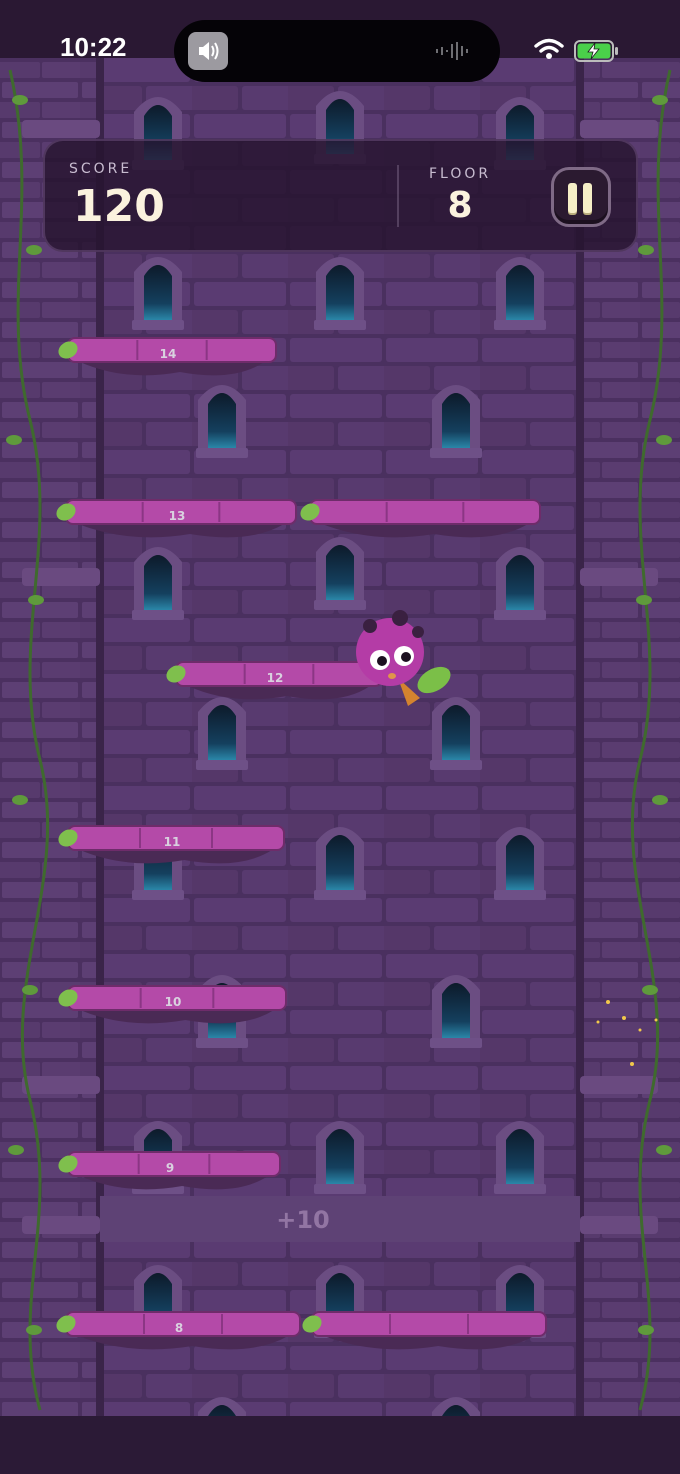  I want to click on dynamic-island, so click(337, 51).